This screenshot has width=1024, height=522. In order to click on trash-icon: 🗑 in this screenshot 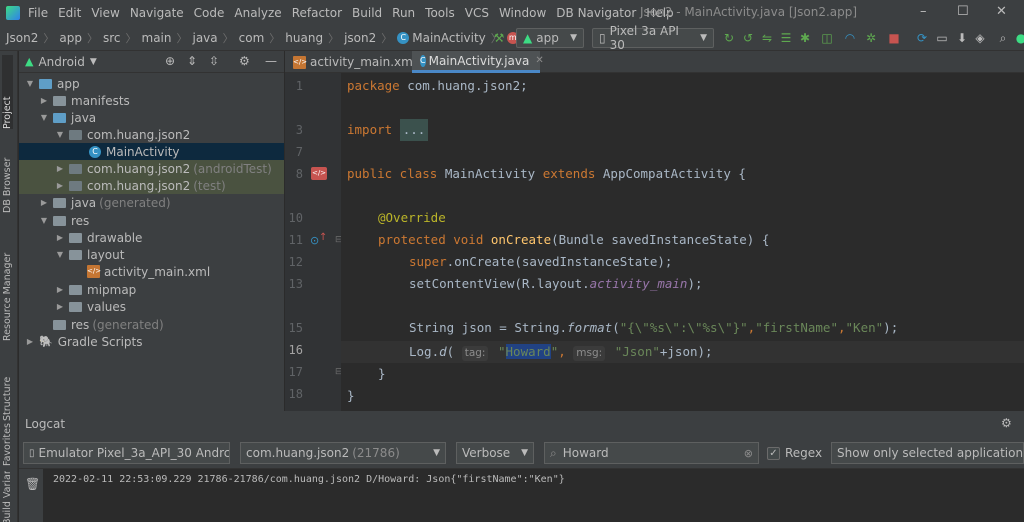, I will do `click(32, 484)`.